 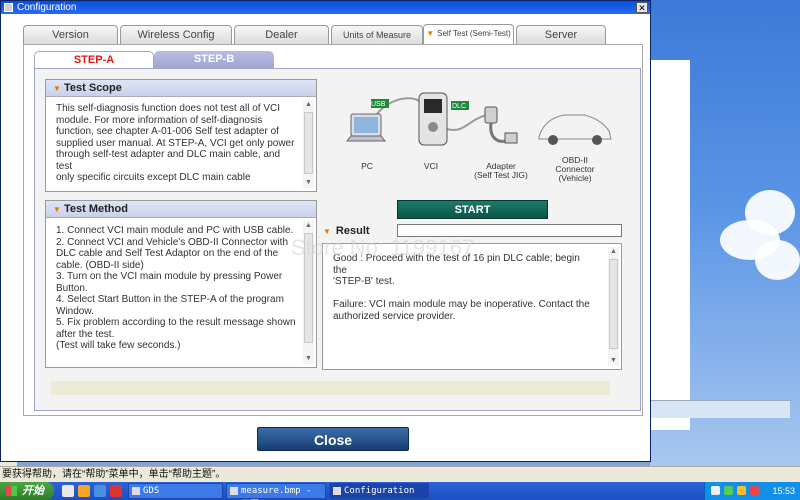 I want to click on system-tray: 15:53, so click(x=752, y=491).